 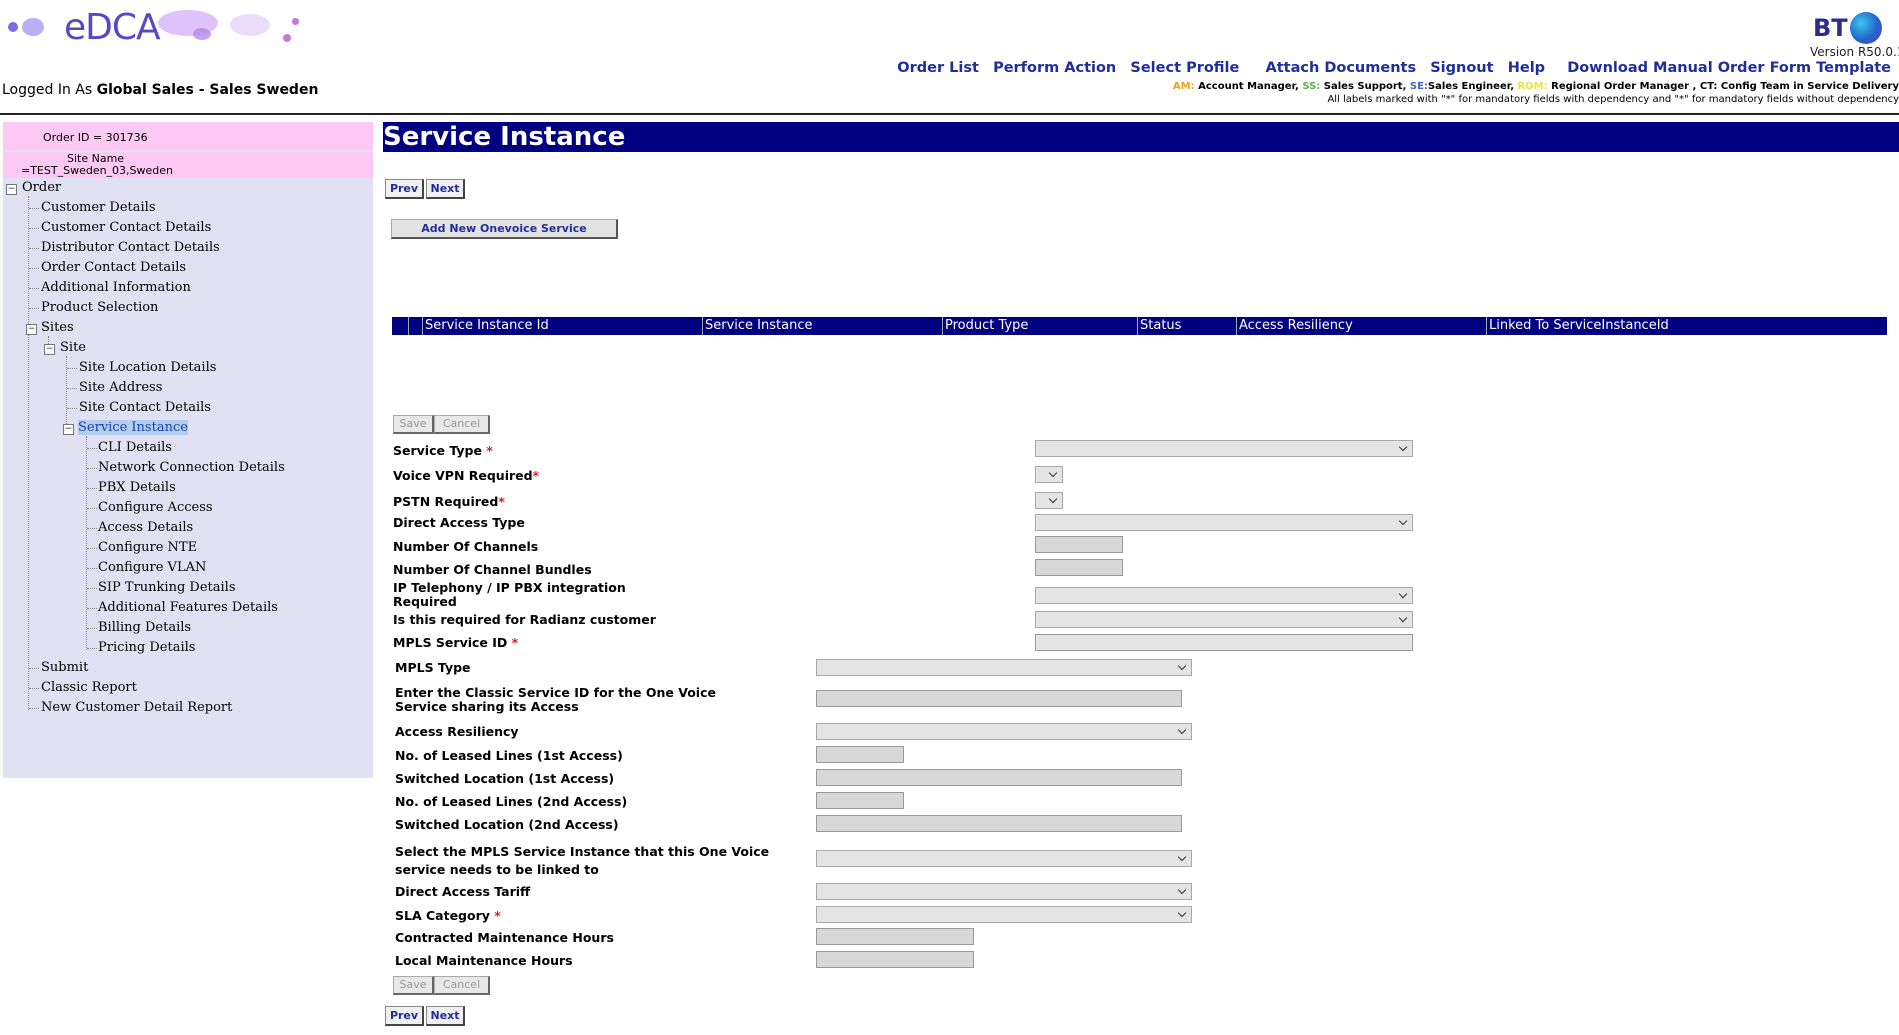 I want to click on switched-location-2nd-input, so click(x=999, y=823).